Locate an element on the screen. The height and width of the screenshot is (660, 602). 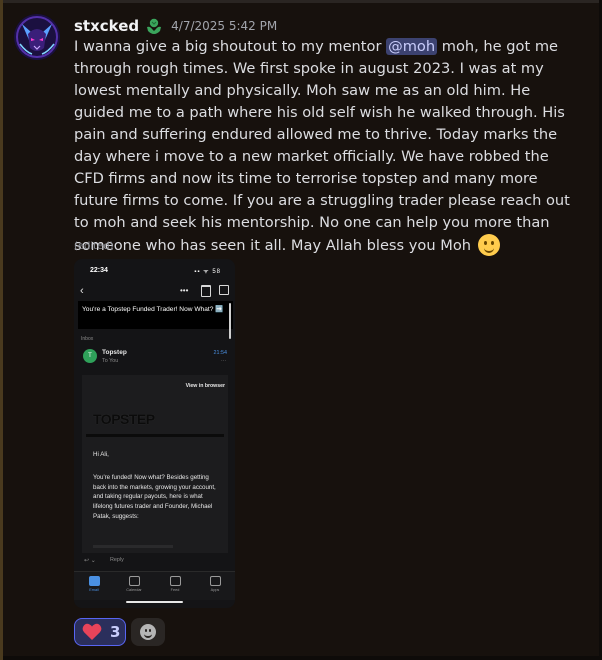
feed-icon is located at coordinates (175, 581).